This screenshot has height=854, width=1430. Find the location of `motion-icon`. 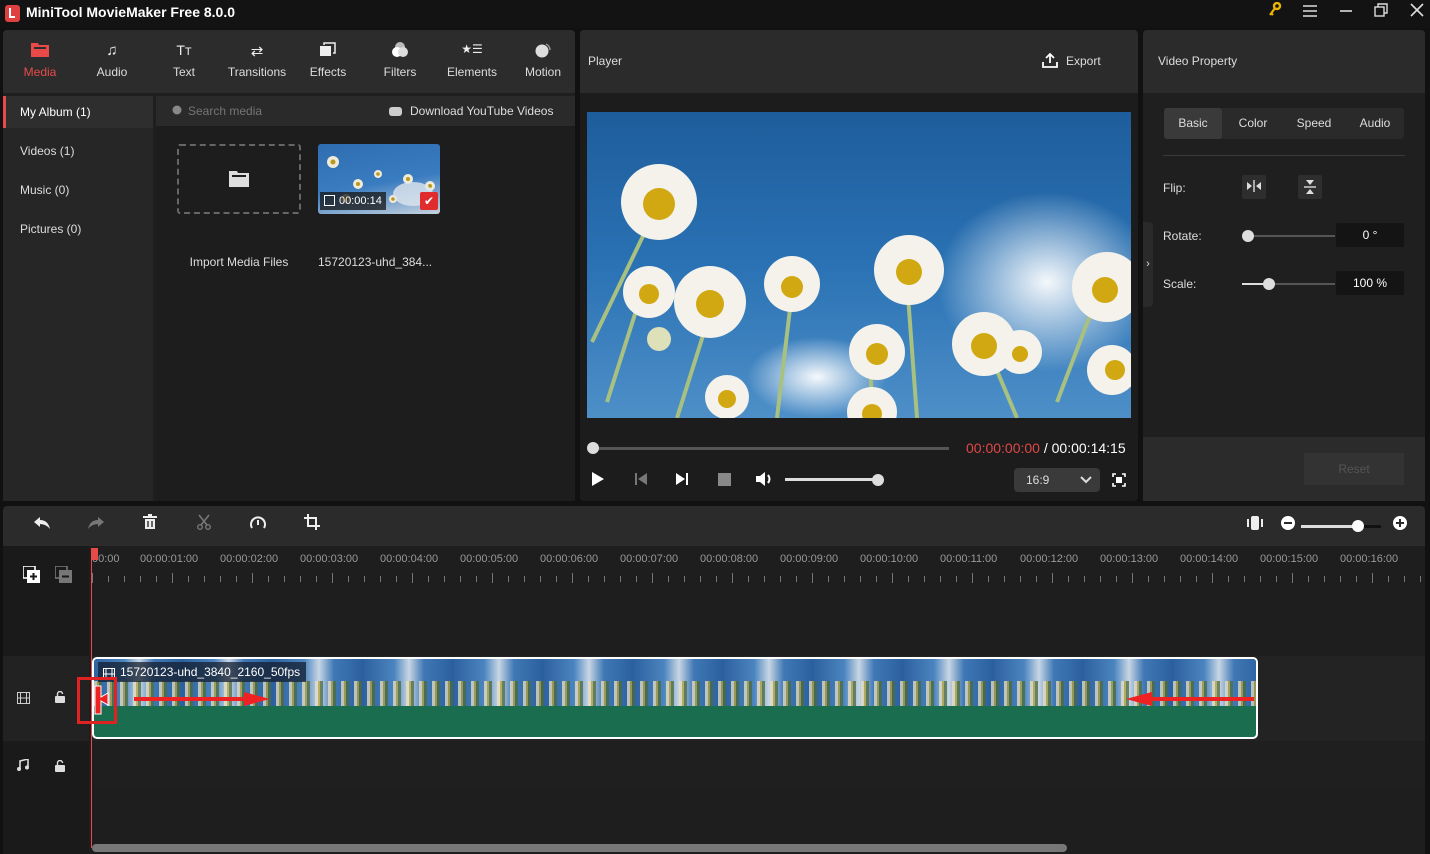

motion-icon is located at coordinates (543, 51).